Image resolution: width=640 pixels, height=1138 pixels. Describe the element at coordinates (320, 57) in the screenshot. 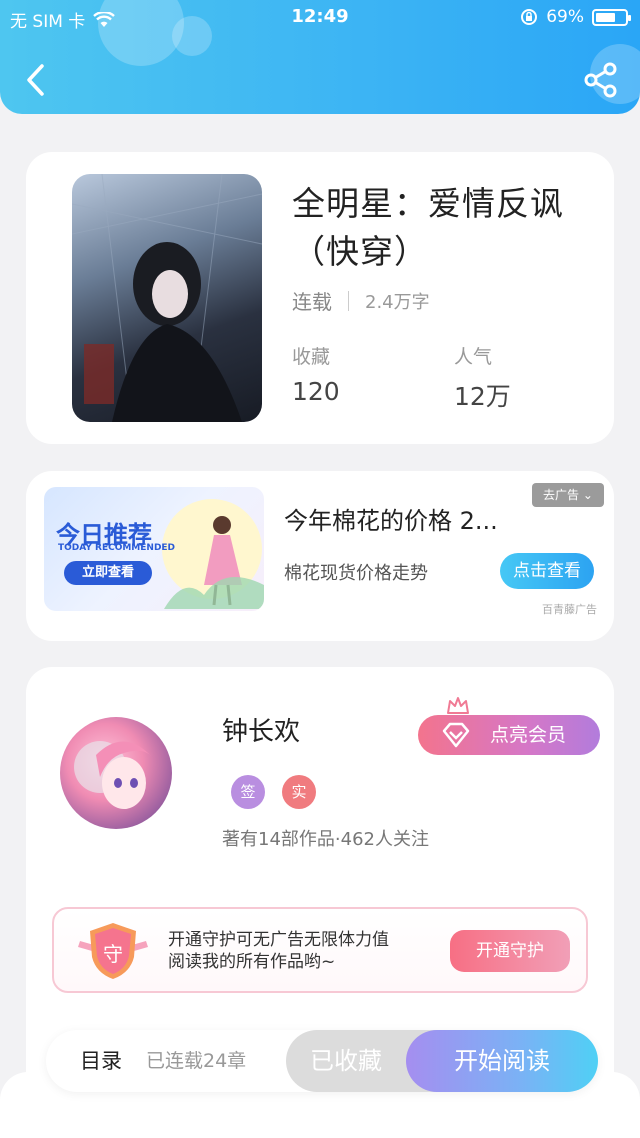

I see `header-bar: 无 SIM 卡 12:49 69%` at that location.